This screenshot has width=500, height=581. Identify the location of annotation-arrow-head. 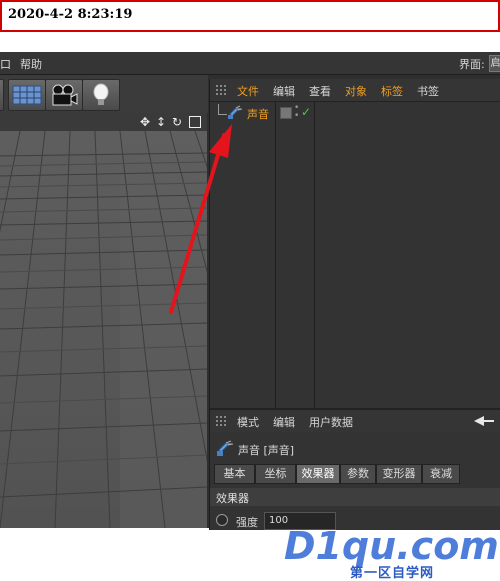
(220, 141).